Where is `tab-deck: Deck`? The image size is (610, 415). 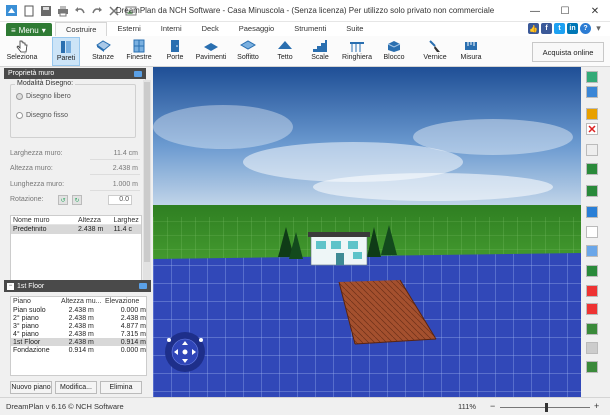 tab-deck: Deck is located at coordinates (210, 29).